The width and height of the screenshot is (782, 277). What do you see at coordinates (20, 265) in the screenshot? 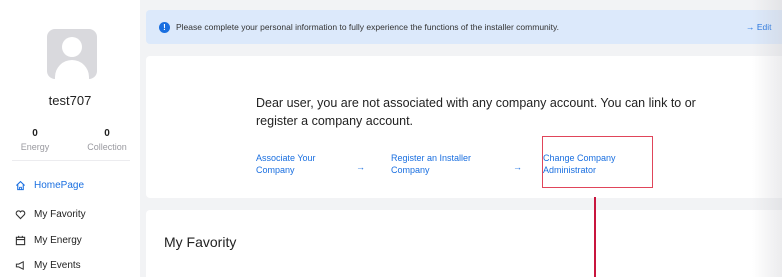
I see `megaphone-icon` at bounding box center [20, 265].